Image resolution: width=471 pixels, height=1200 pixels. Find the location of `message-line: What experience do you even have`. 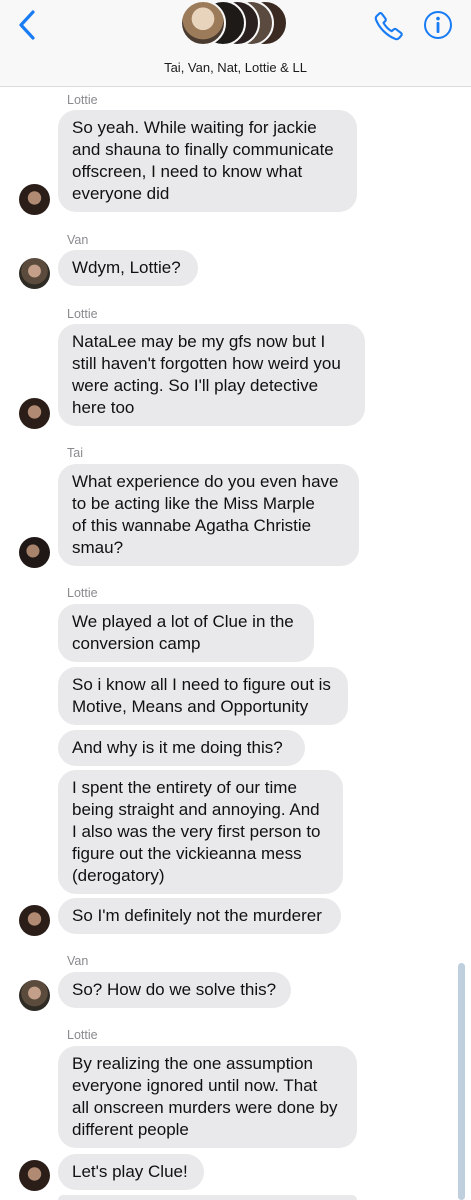

message-line: What experience do you even have is located at coordinates (205, 481).